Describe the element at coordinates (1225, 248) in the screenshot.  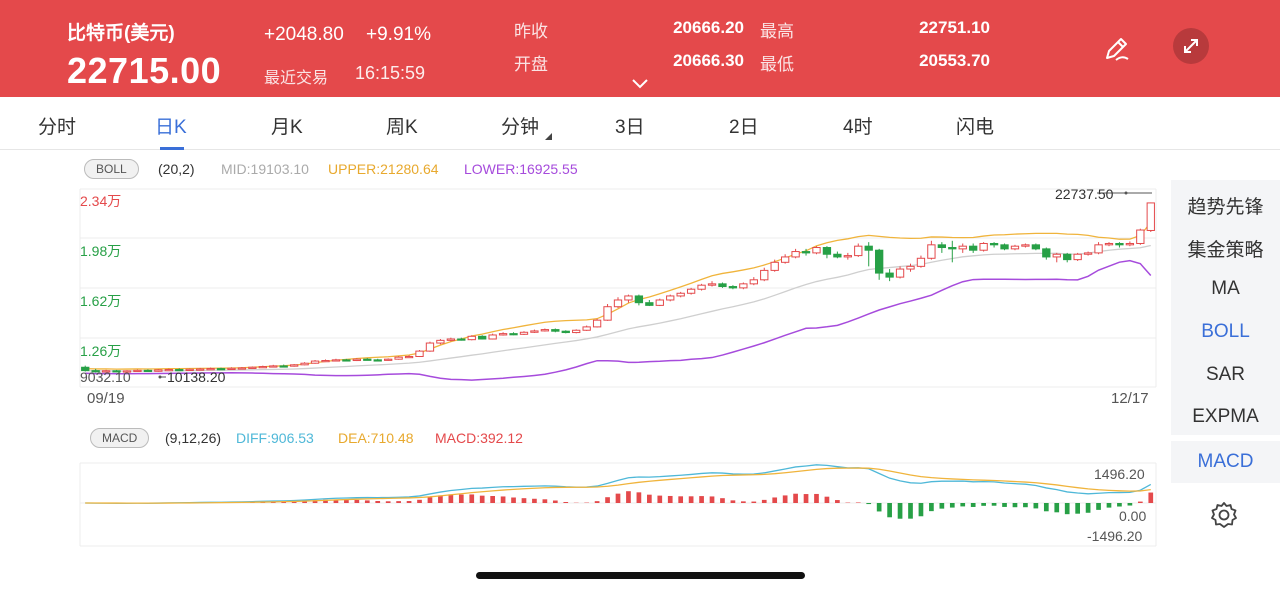
I see `sidebar-item-strategy: 集金策略` at that location.